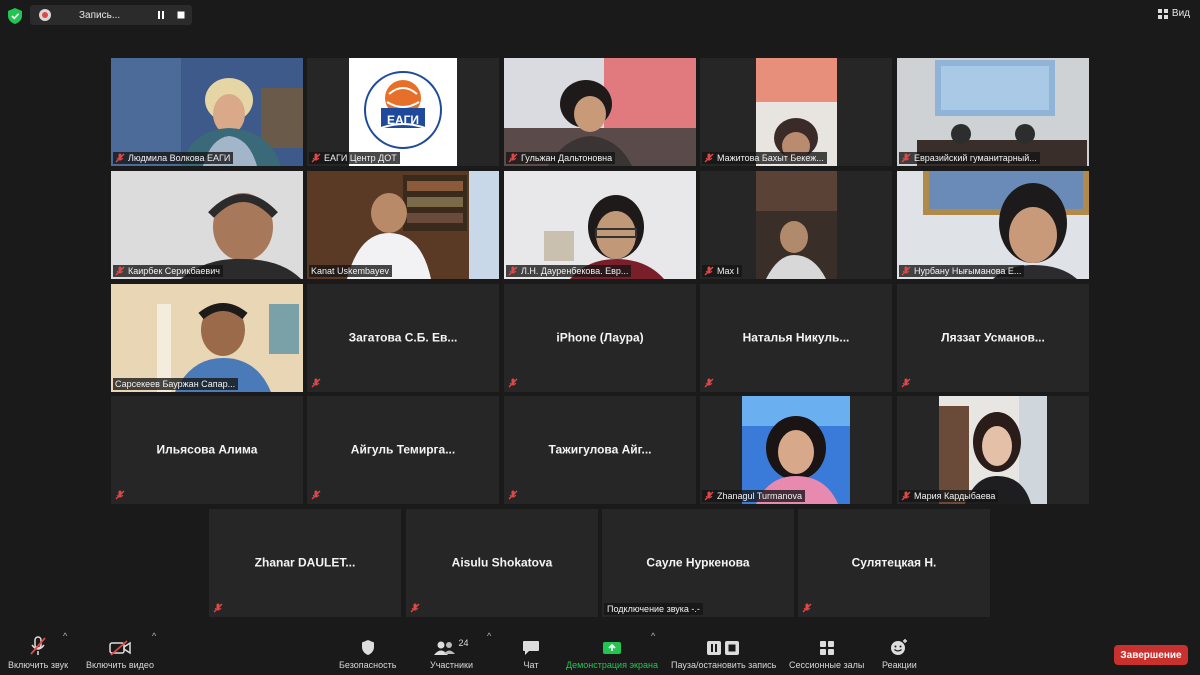 The image size is (1200, 675). I want to click on shield-icon, so click(15, 16).